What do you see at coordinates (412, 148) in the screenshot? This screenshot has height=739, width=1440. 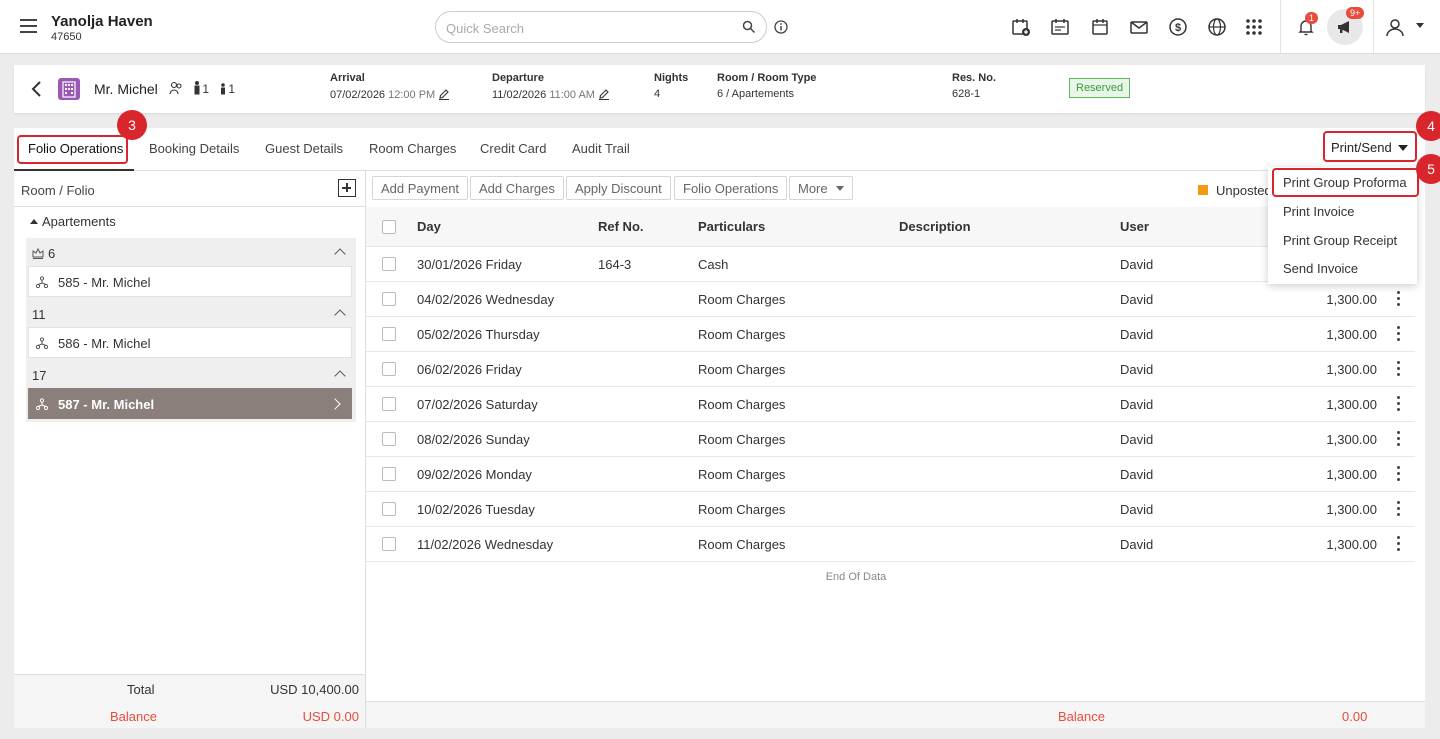 I see `tab-room-charges: Room Charges` at bounding box center [412, 148].